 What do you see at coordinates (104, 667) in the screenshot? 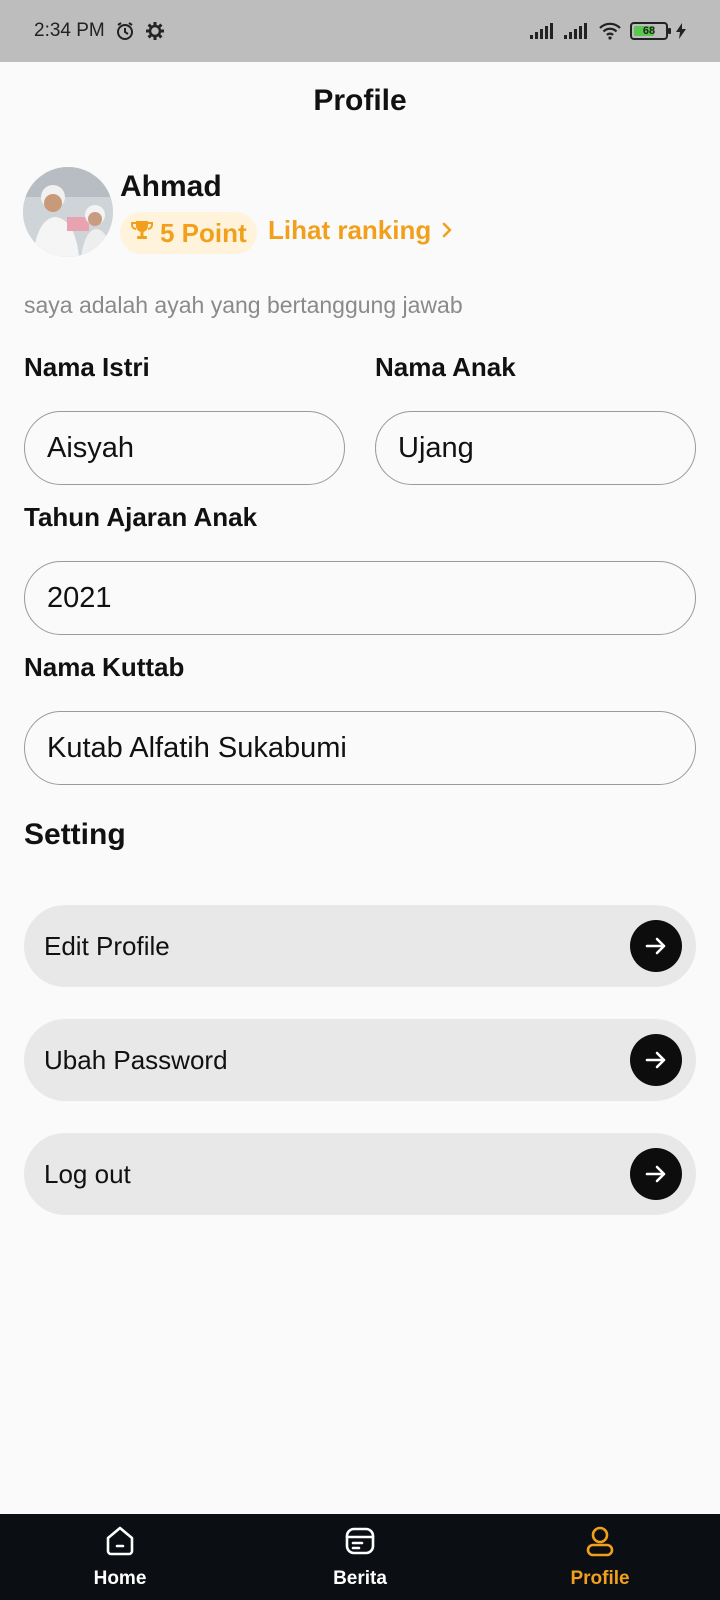
I see `kuttab-name-label: Nama Kuttab` at bounding box center [104, 667].